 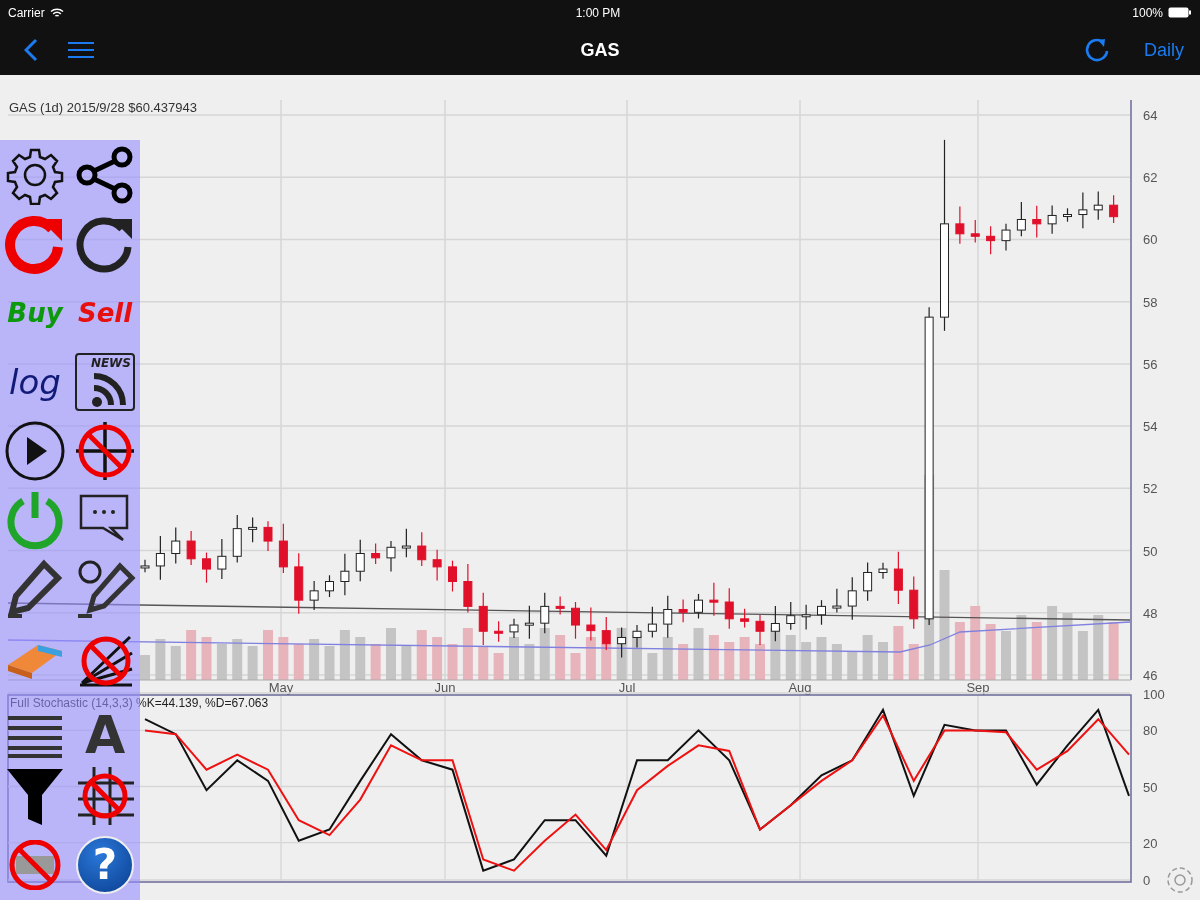 I want to click on axis-label: 80, so click(x=1150, y=731).